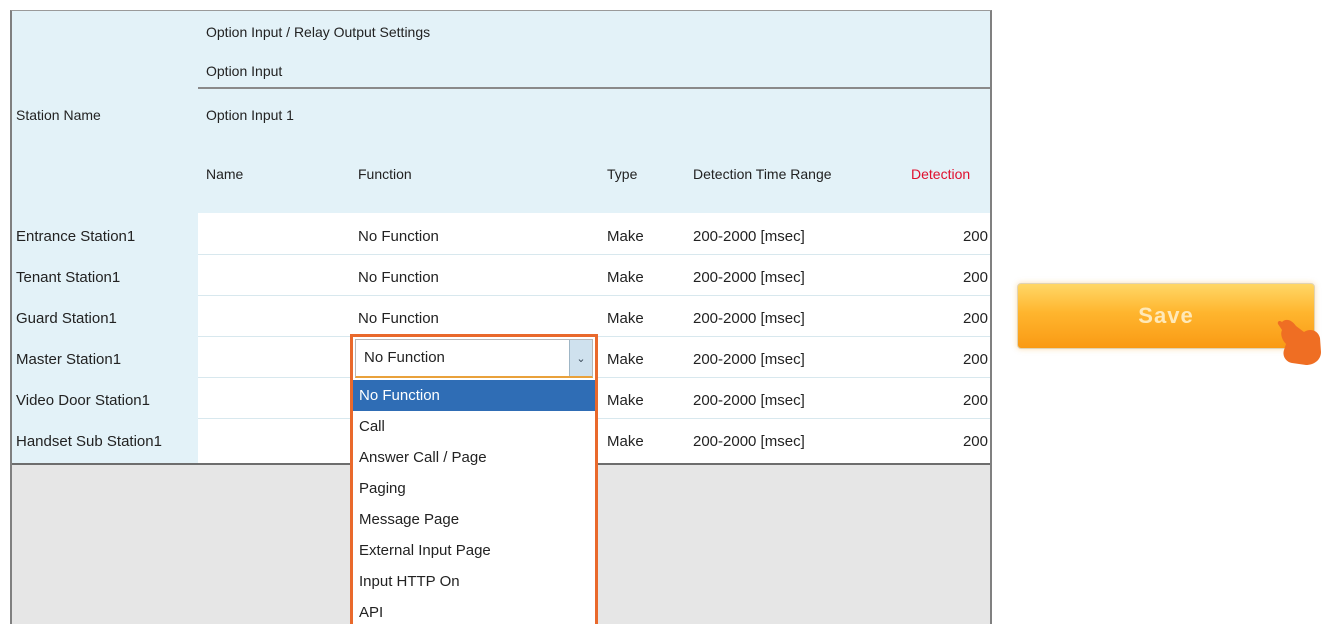 The height and width of the screenshot is (624, 1323). What do you see at coordinates (1299, 342) in the screenshot?
I see `pointer-hand-icon` at bounding box center [1299, 342].